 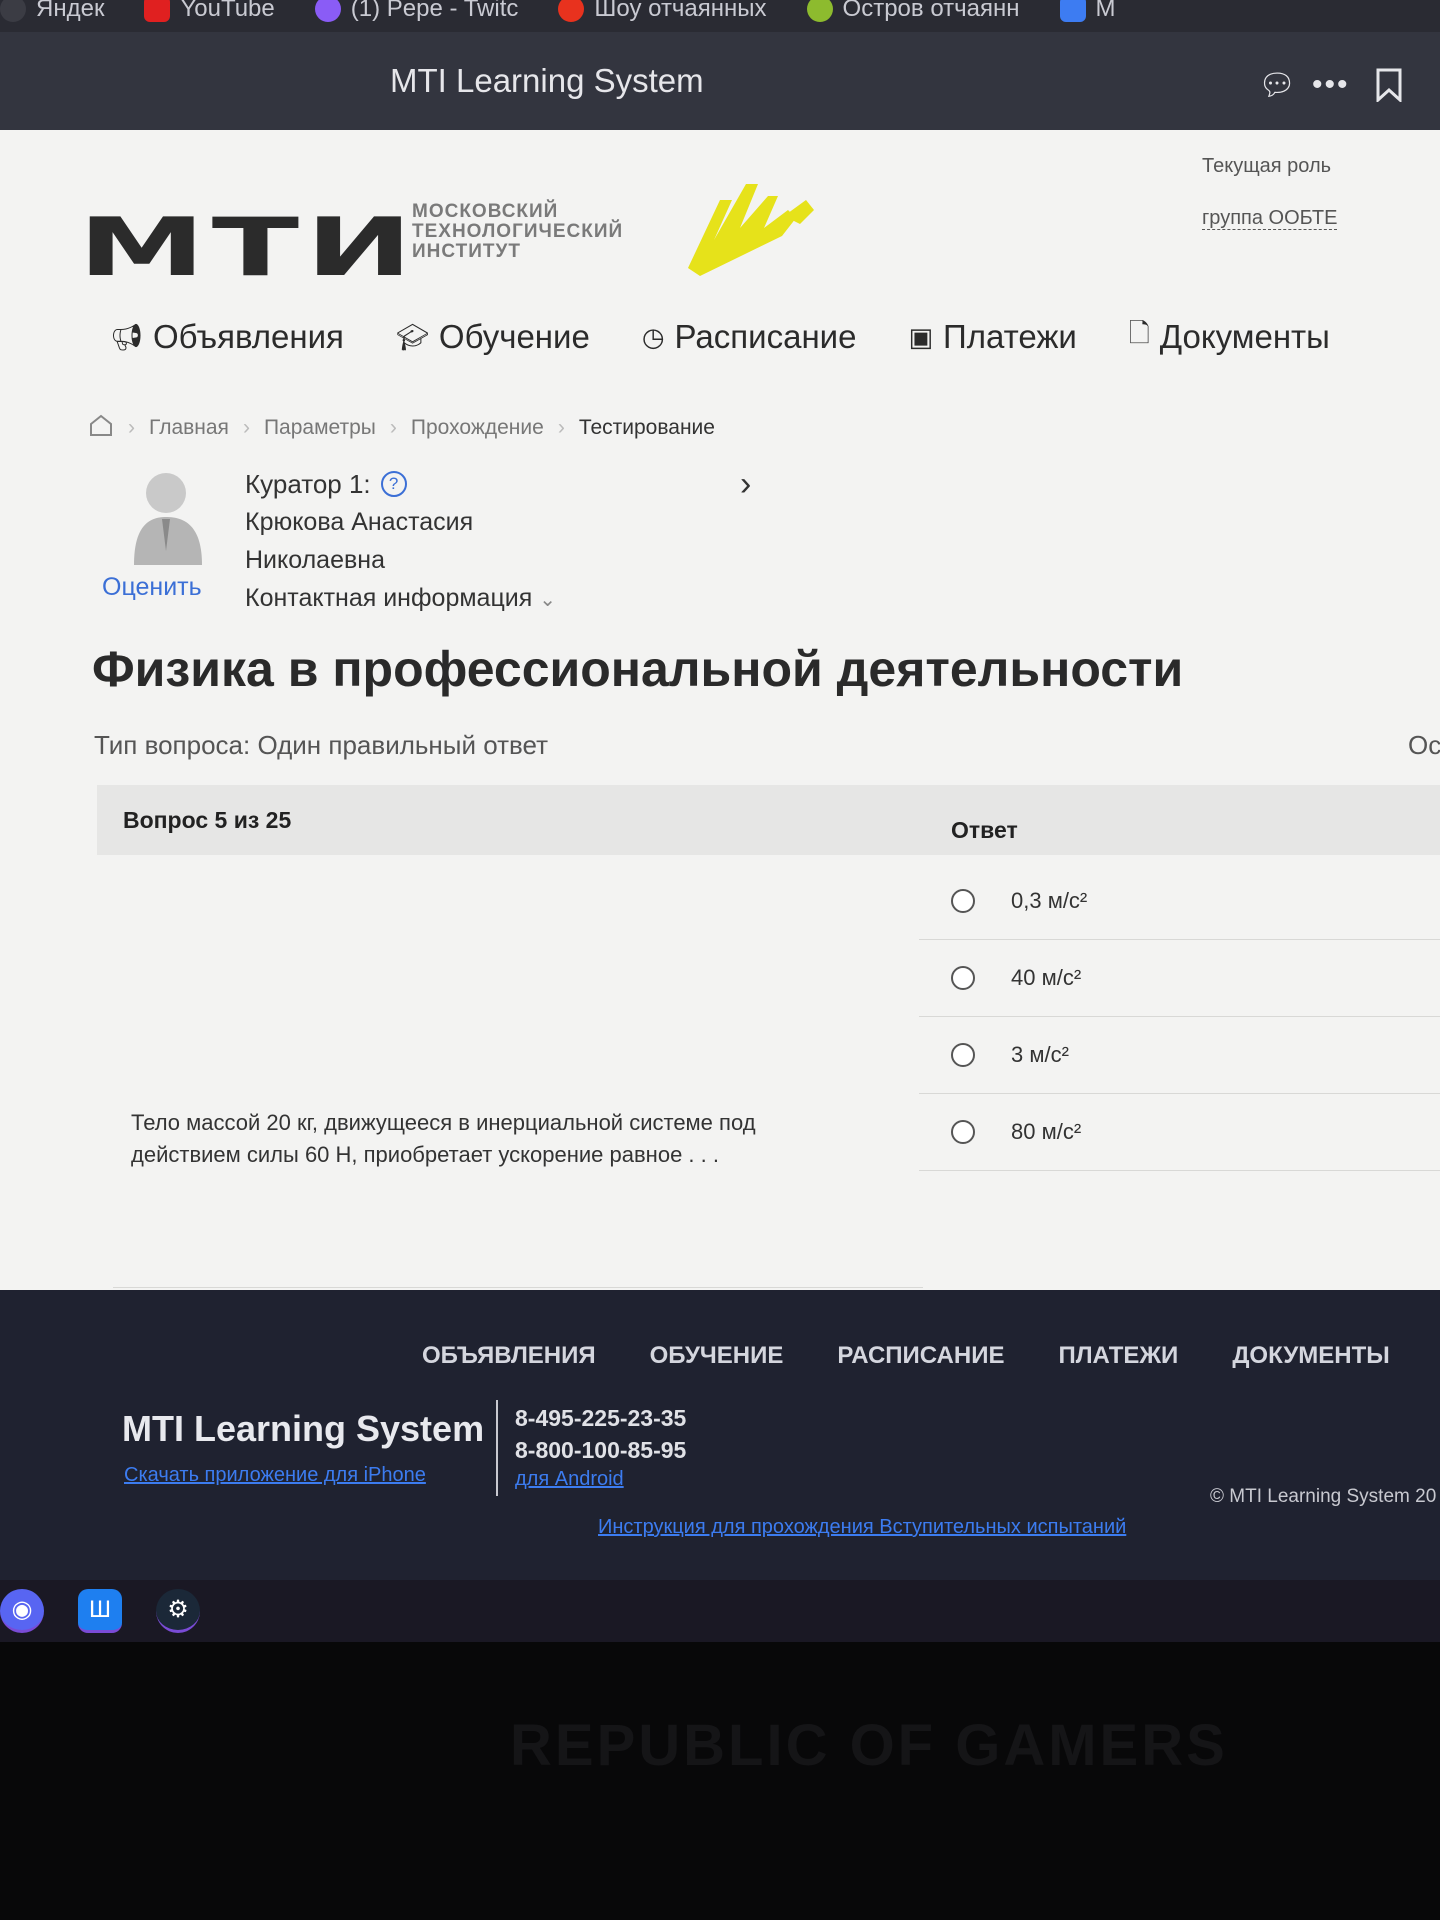 What do you see at coordinates (52, 11) in the screenshot?
I see `browser-tab: Яндек` at bounding box center [52, 11].